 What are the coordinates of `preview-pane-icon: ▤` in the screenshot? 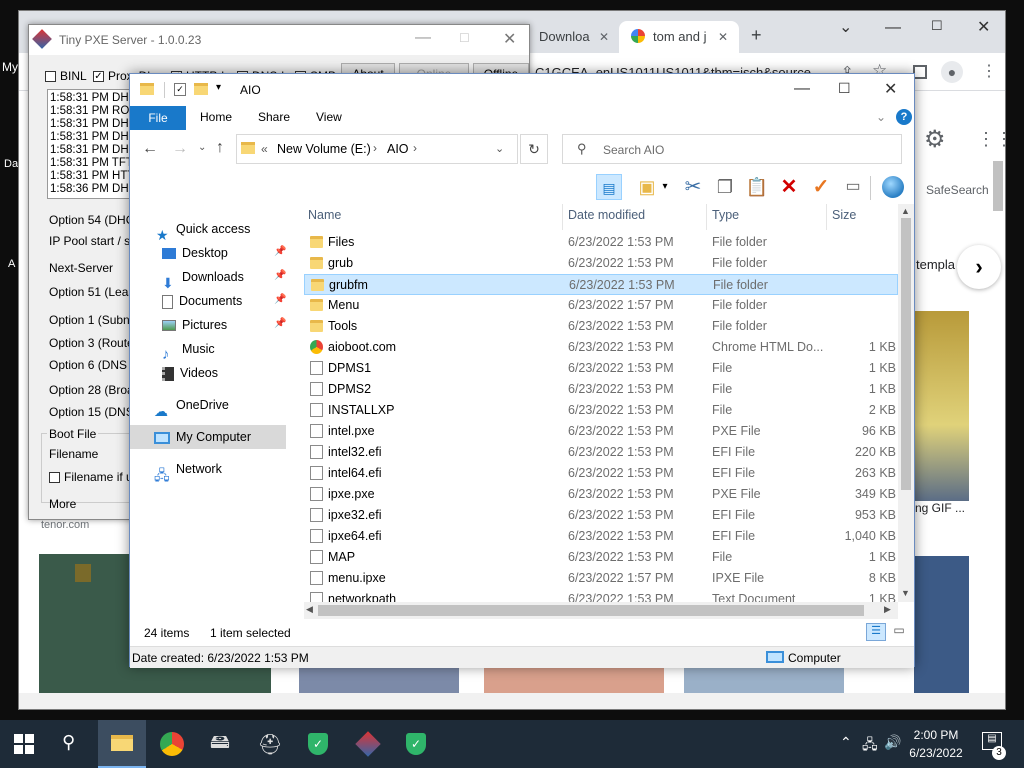 It's located at (609, 187).